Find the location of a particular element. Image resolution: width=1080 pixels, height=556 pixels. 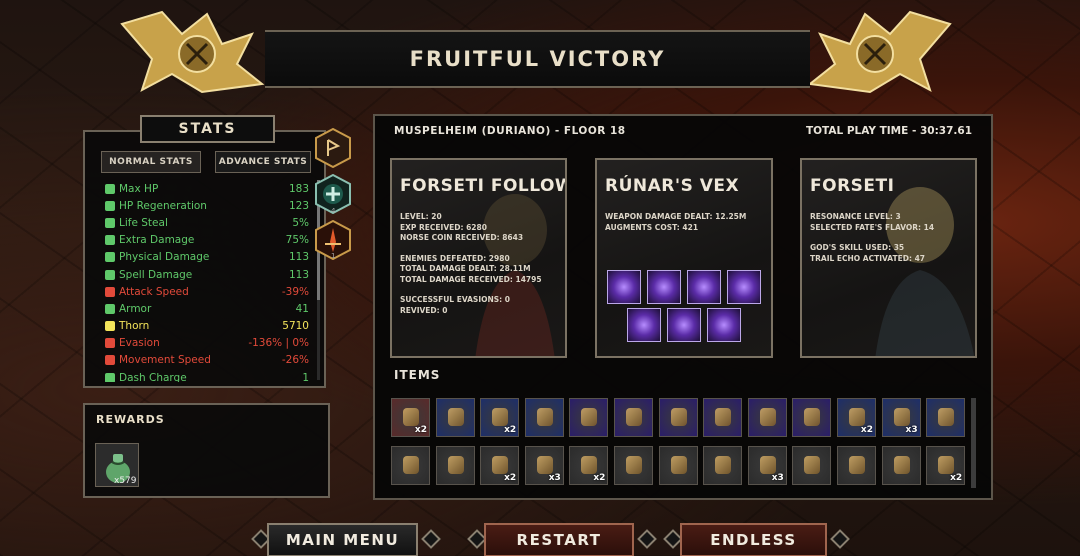

stat-value: 5% is located at coordinates (300, 222).